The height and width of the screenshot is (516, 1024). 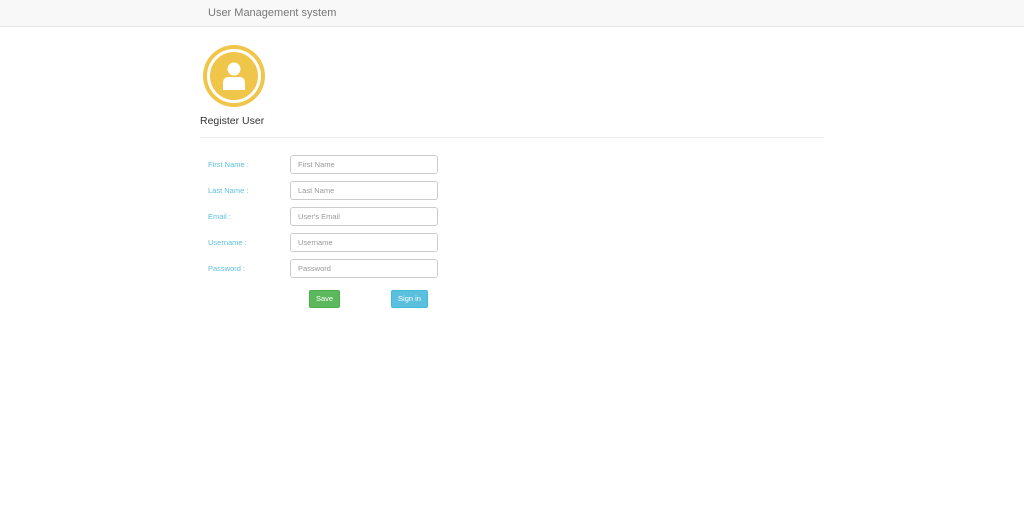 What do you see at coordinates (409, 299) in the screenshot?
I see `sign-in-button: Sign in` at bounding box center [409, 299].